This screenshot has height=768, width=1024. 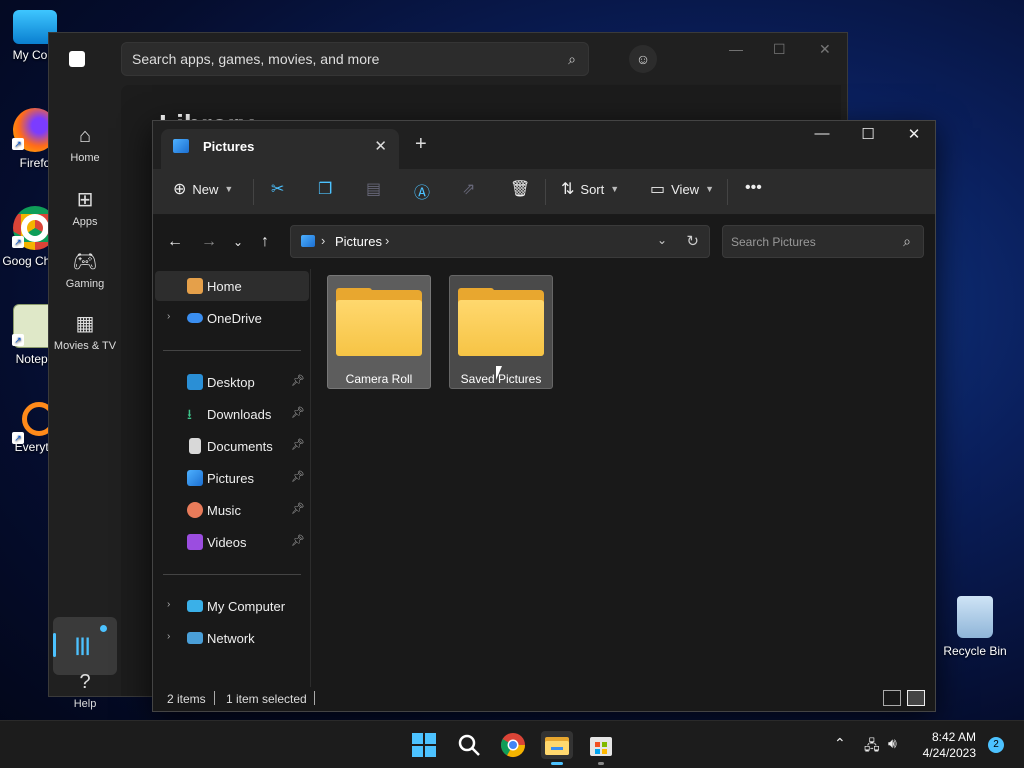 I want to click on selection-count: 1 item selected, so click(x=266, y=699).